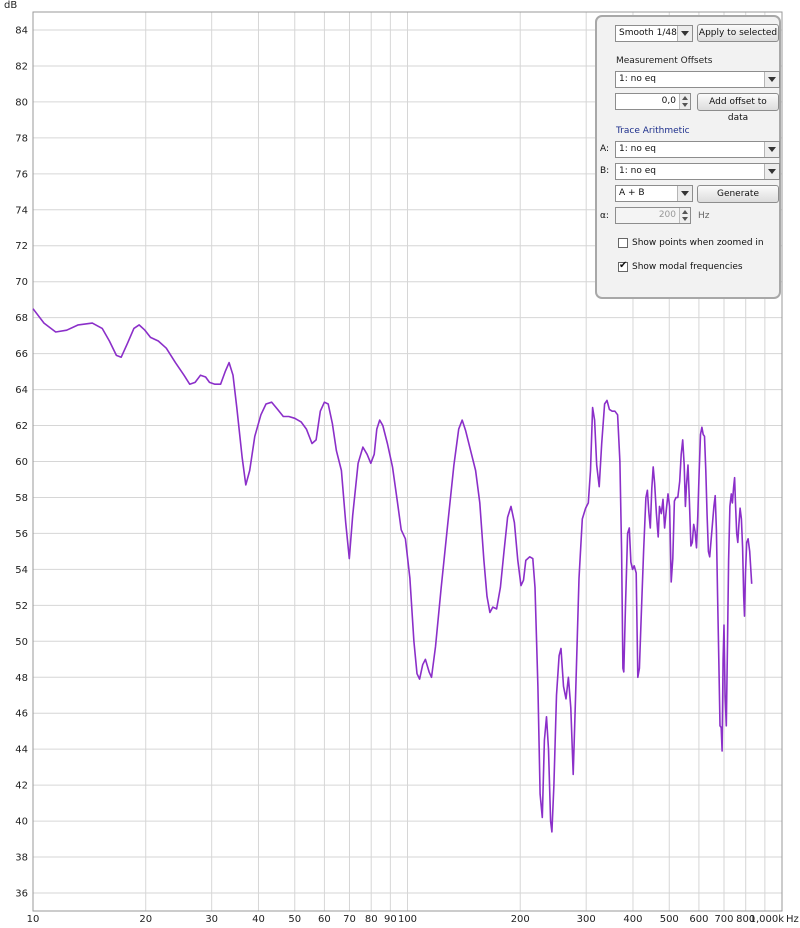  What do you see at coordinates (371, 919) in the screenshot?
I see `x-tick-label: 80` at bounding box center [371, 919].